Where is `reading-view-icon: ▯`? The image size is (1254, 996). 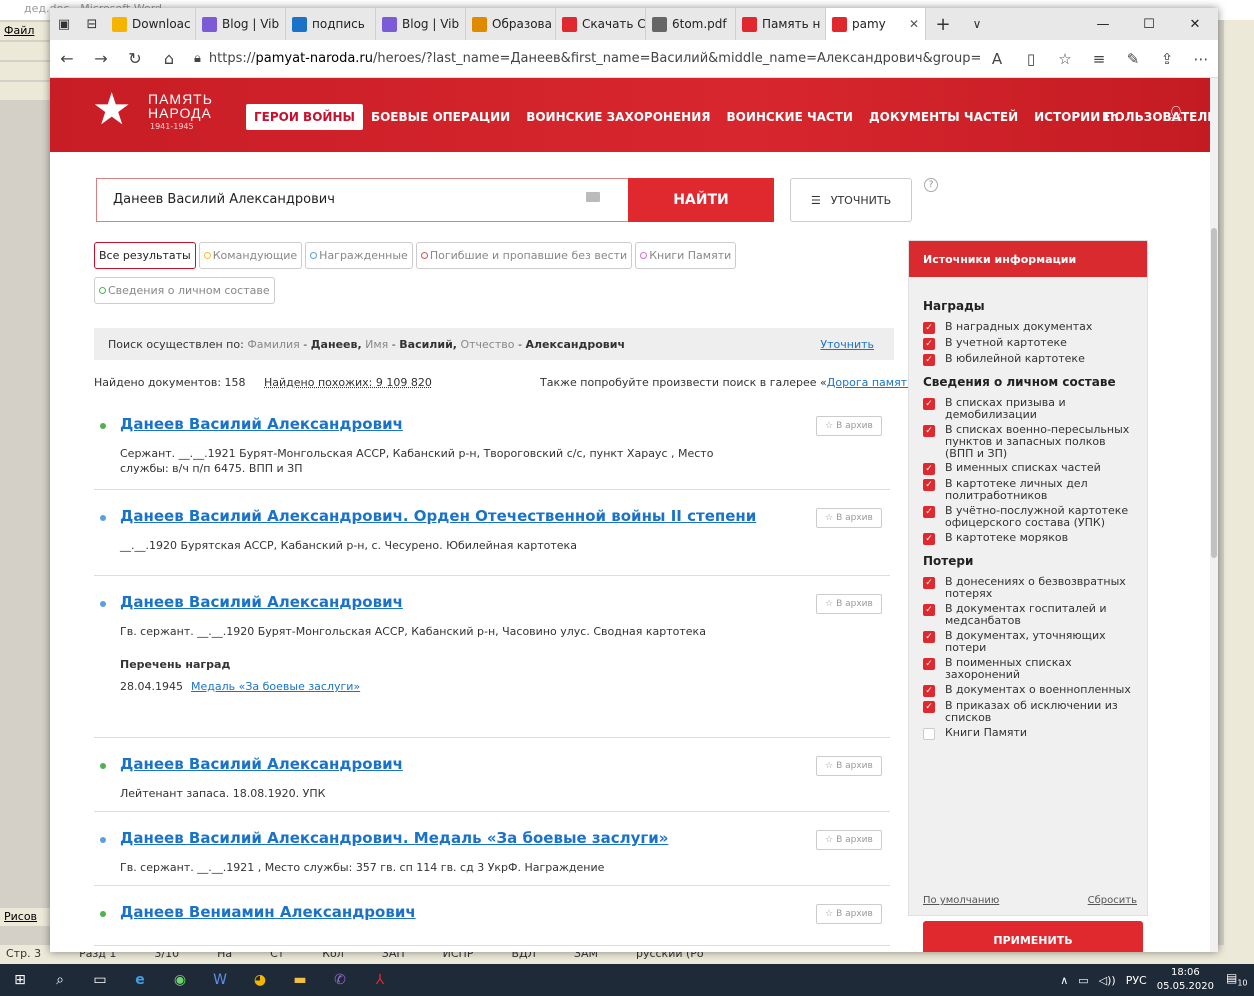
reading-view-icon: ▯ is located at coordinates (1031, 59).